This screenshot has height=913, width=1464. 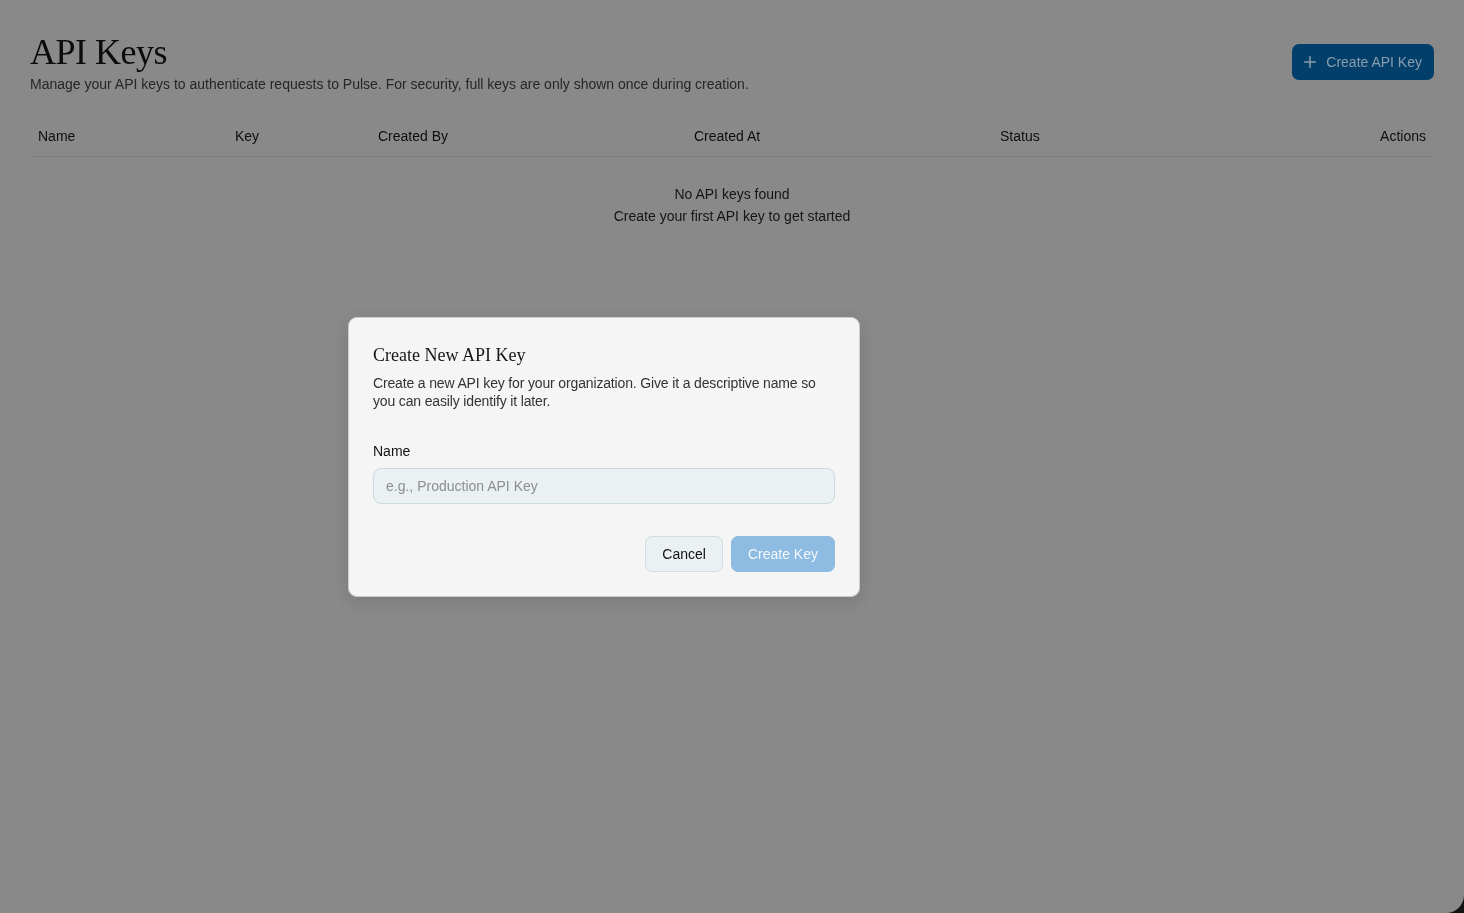 I want to click on empty-state-subtitle: Create your first API key to get started, so click(x=732, y=216).